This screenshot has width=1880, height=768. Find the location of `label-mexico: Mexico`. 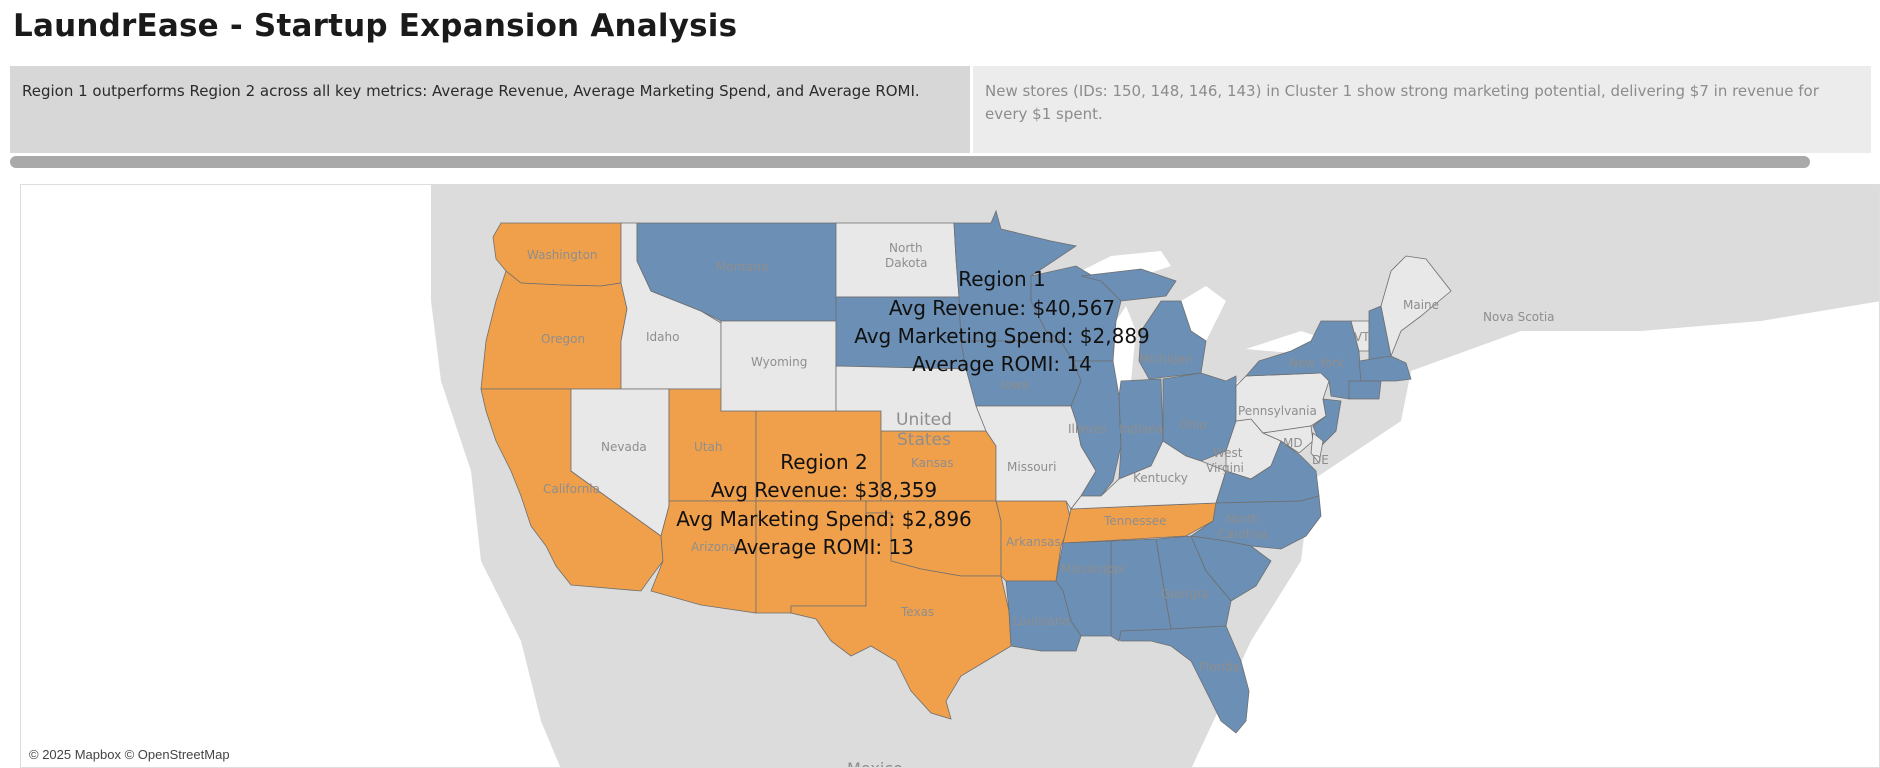

label-mexico: Mexico is located at coordinates (875, 763).